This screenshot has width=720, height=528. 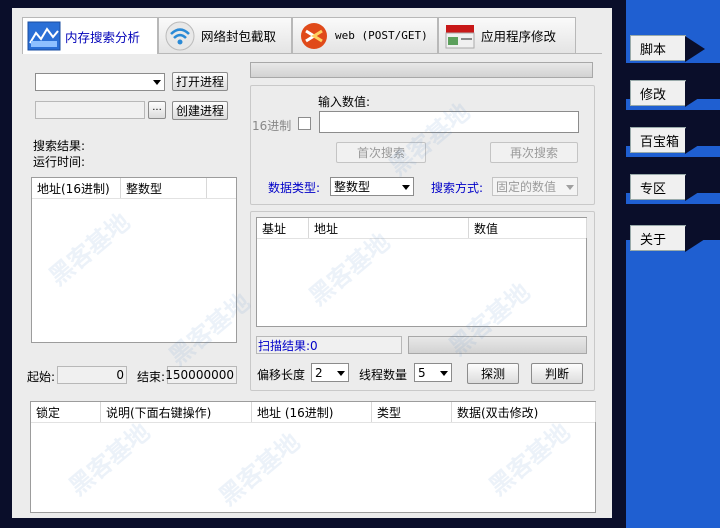 What do you see at coordinates (283, 228) in the screenshot?
I see `column-header-base: 基址` at bounding box center [283, 228].